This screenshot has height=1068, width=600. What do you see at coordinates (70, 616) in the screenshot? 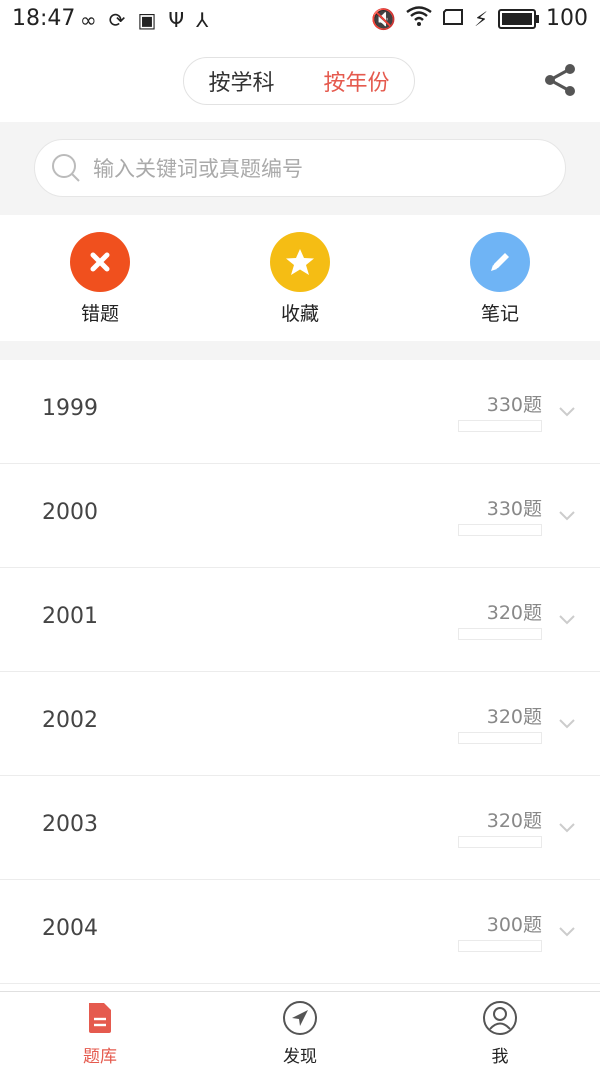
I see `year-label: 2001` at bounding box center [70, 616].